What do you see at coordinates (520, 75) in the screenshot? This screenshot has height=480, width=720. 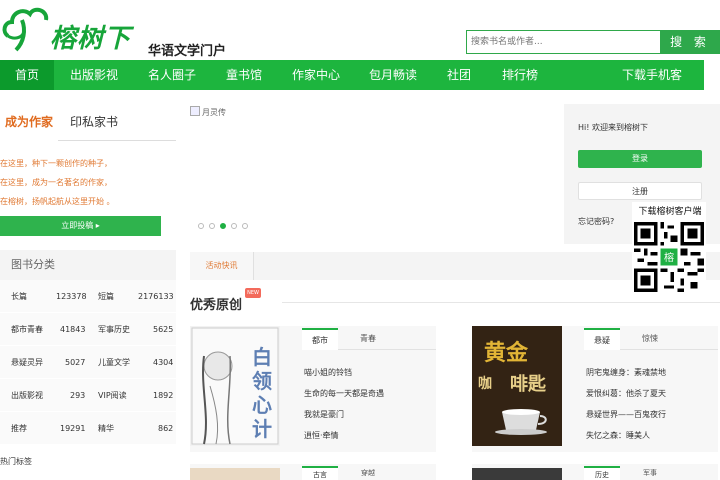 I see `nav-item-ranking: 排行榜` at bounding box center [520, 75].